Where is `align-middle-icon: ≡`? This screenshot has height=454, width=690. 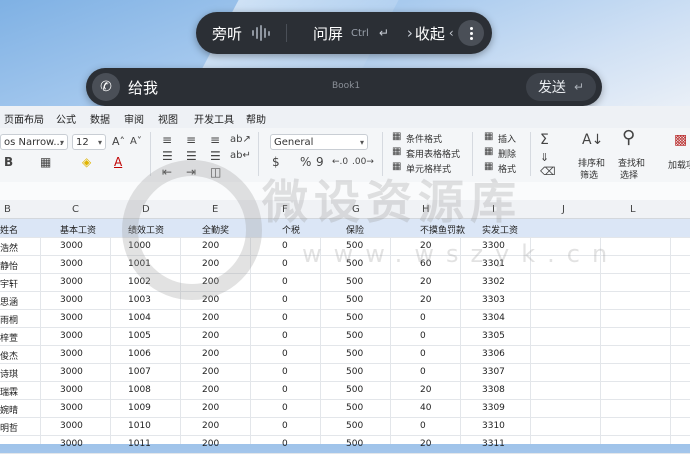 align-middle-icon: ≡ is located at coordinates (191, 140).